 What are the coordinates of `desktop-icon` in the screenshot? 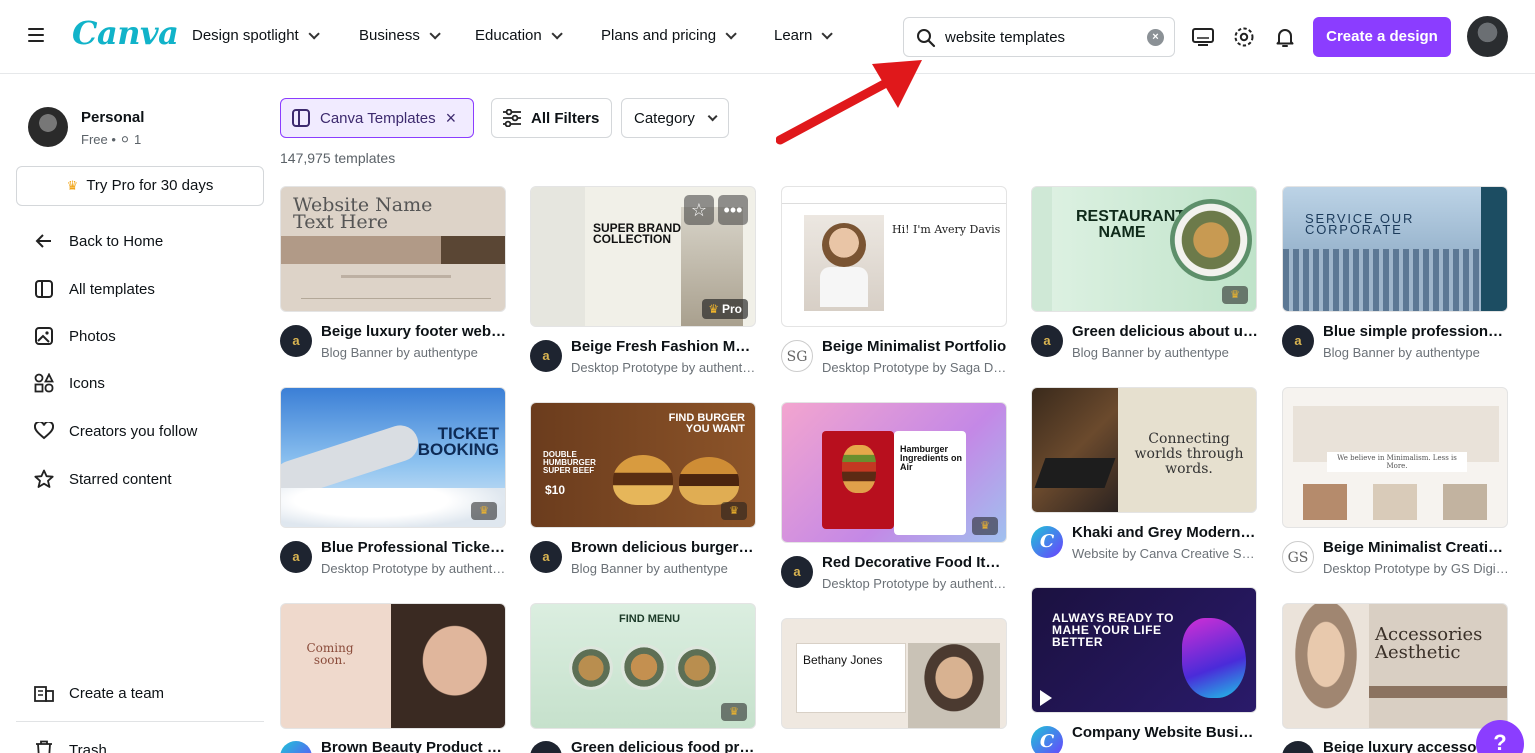 It's located at (1203, 37).